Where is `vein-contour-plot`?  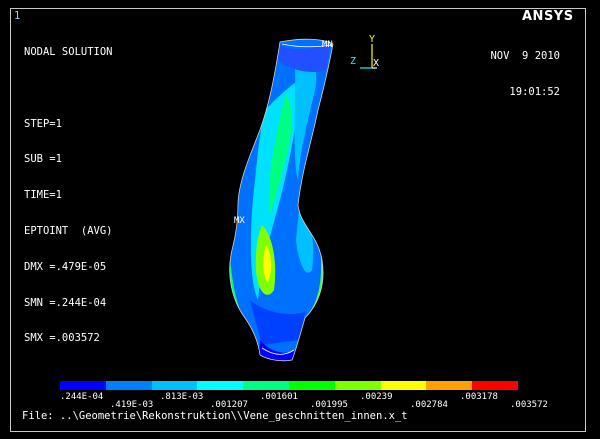
vein-contour-plot is located at coordinates (281, 200).